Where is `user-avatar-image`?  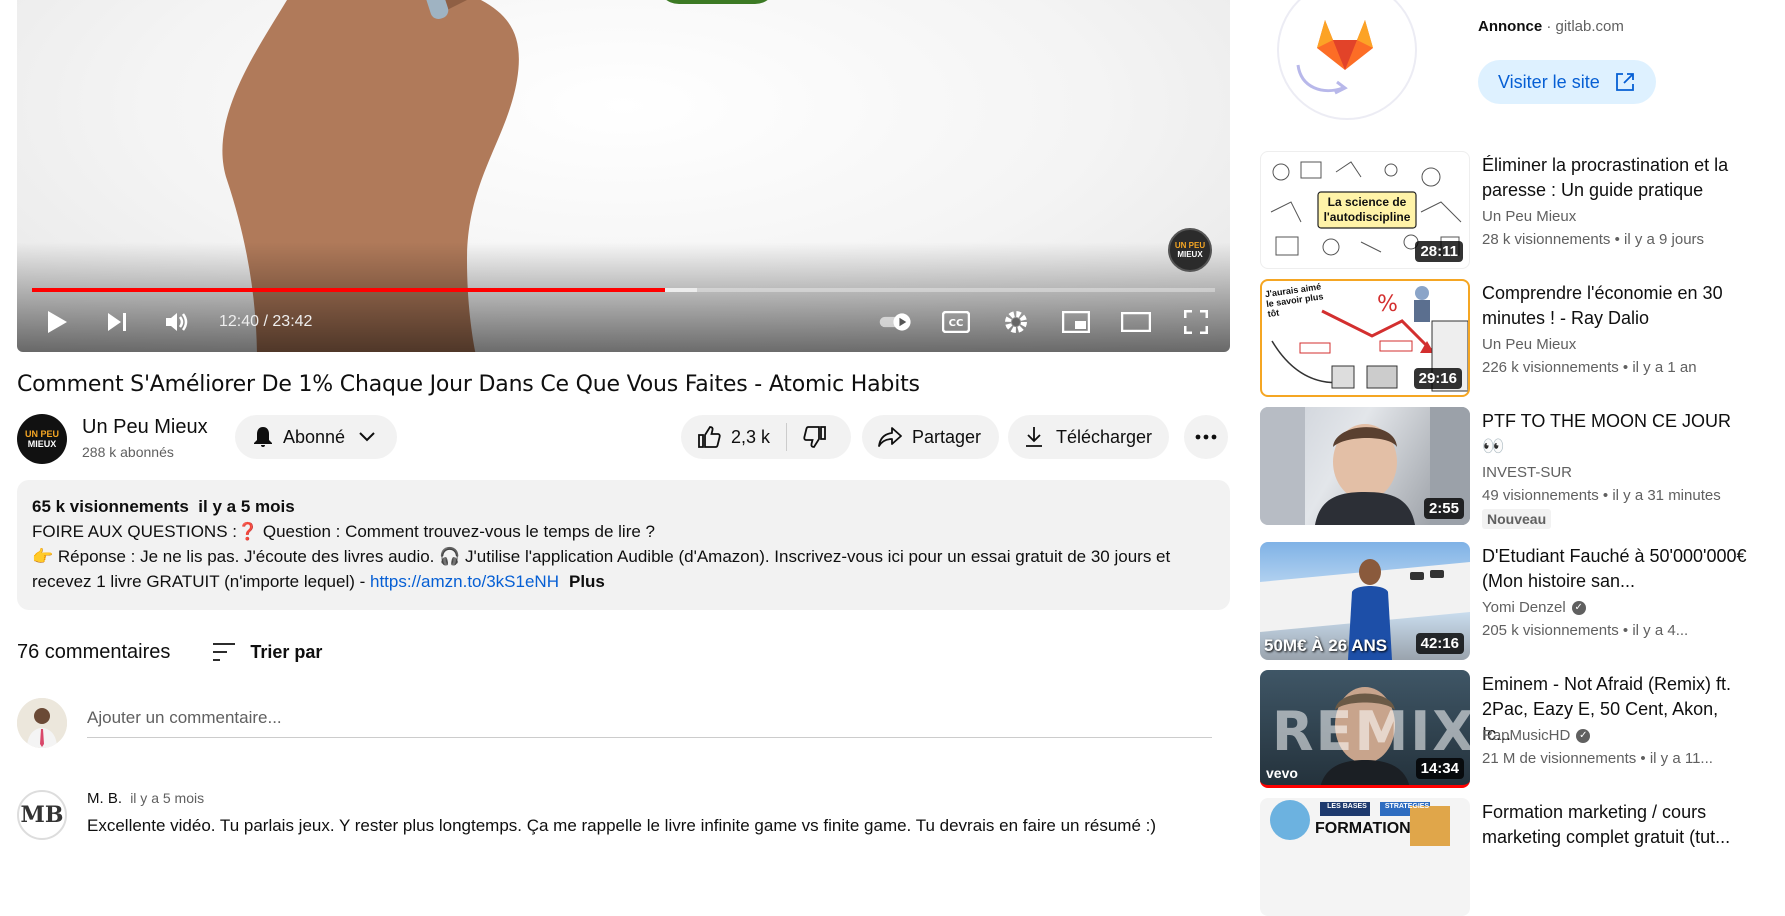 user-avatar-image is located at coordinates (42, 723).